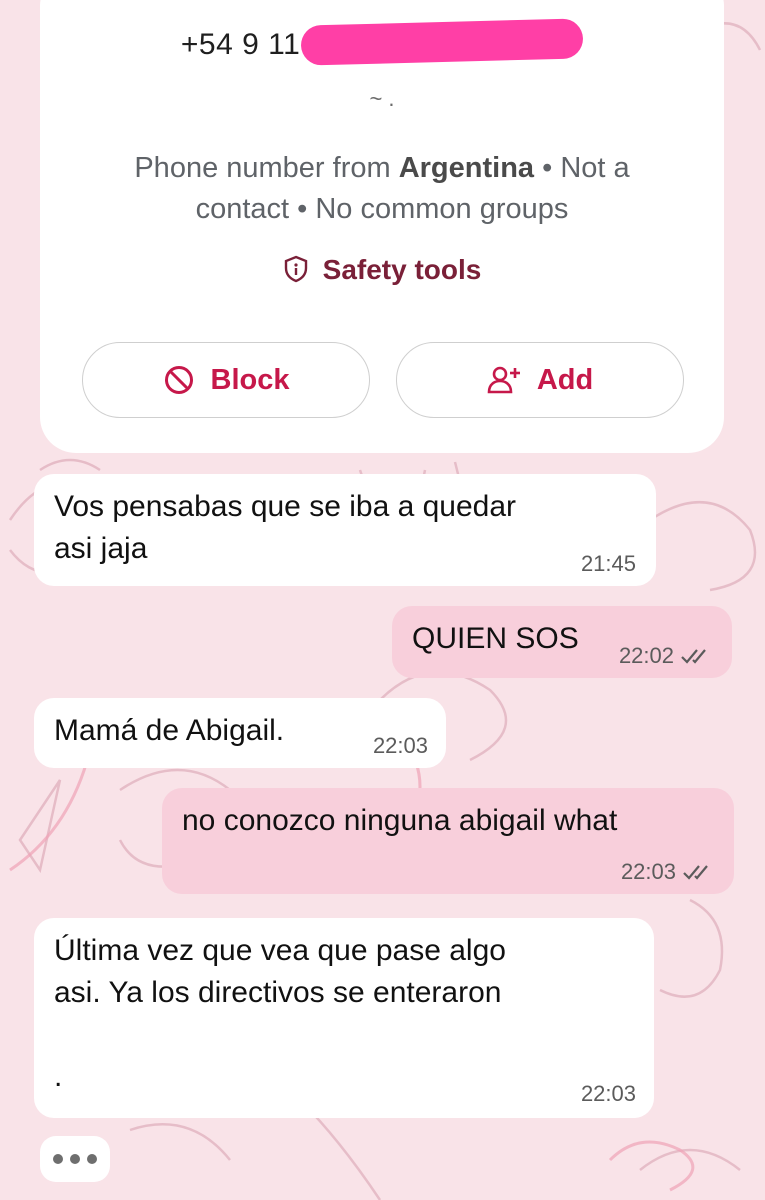  What do you see at coordinates (565, 379) in the screenshot?
I see `add-label: Add` at bounding box center [565, 379].